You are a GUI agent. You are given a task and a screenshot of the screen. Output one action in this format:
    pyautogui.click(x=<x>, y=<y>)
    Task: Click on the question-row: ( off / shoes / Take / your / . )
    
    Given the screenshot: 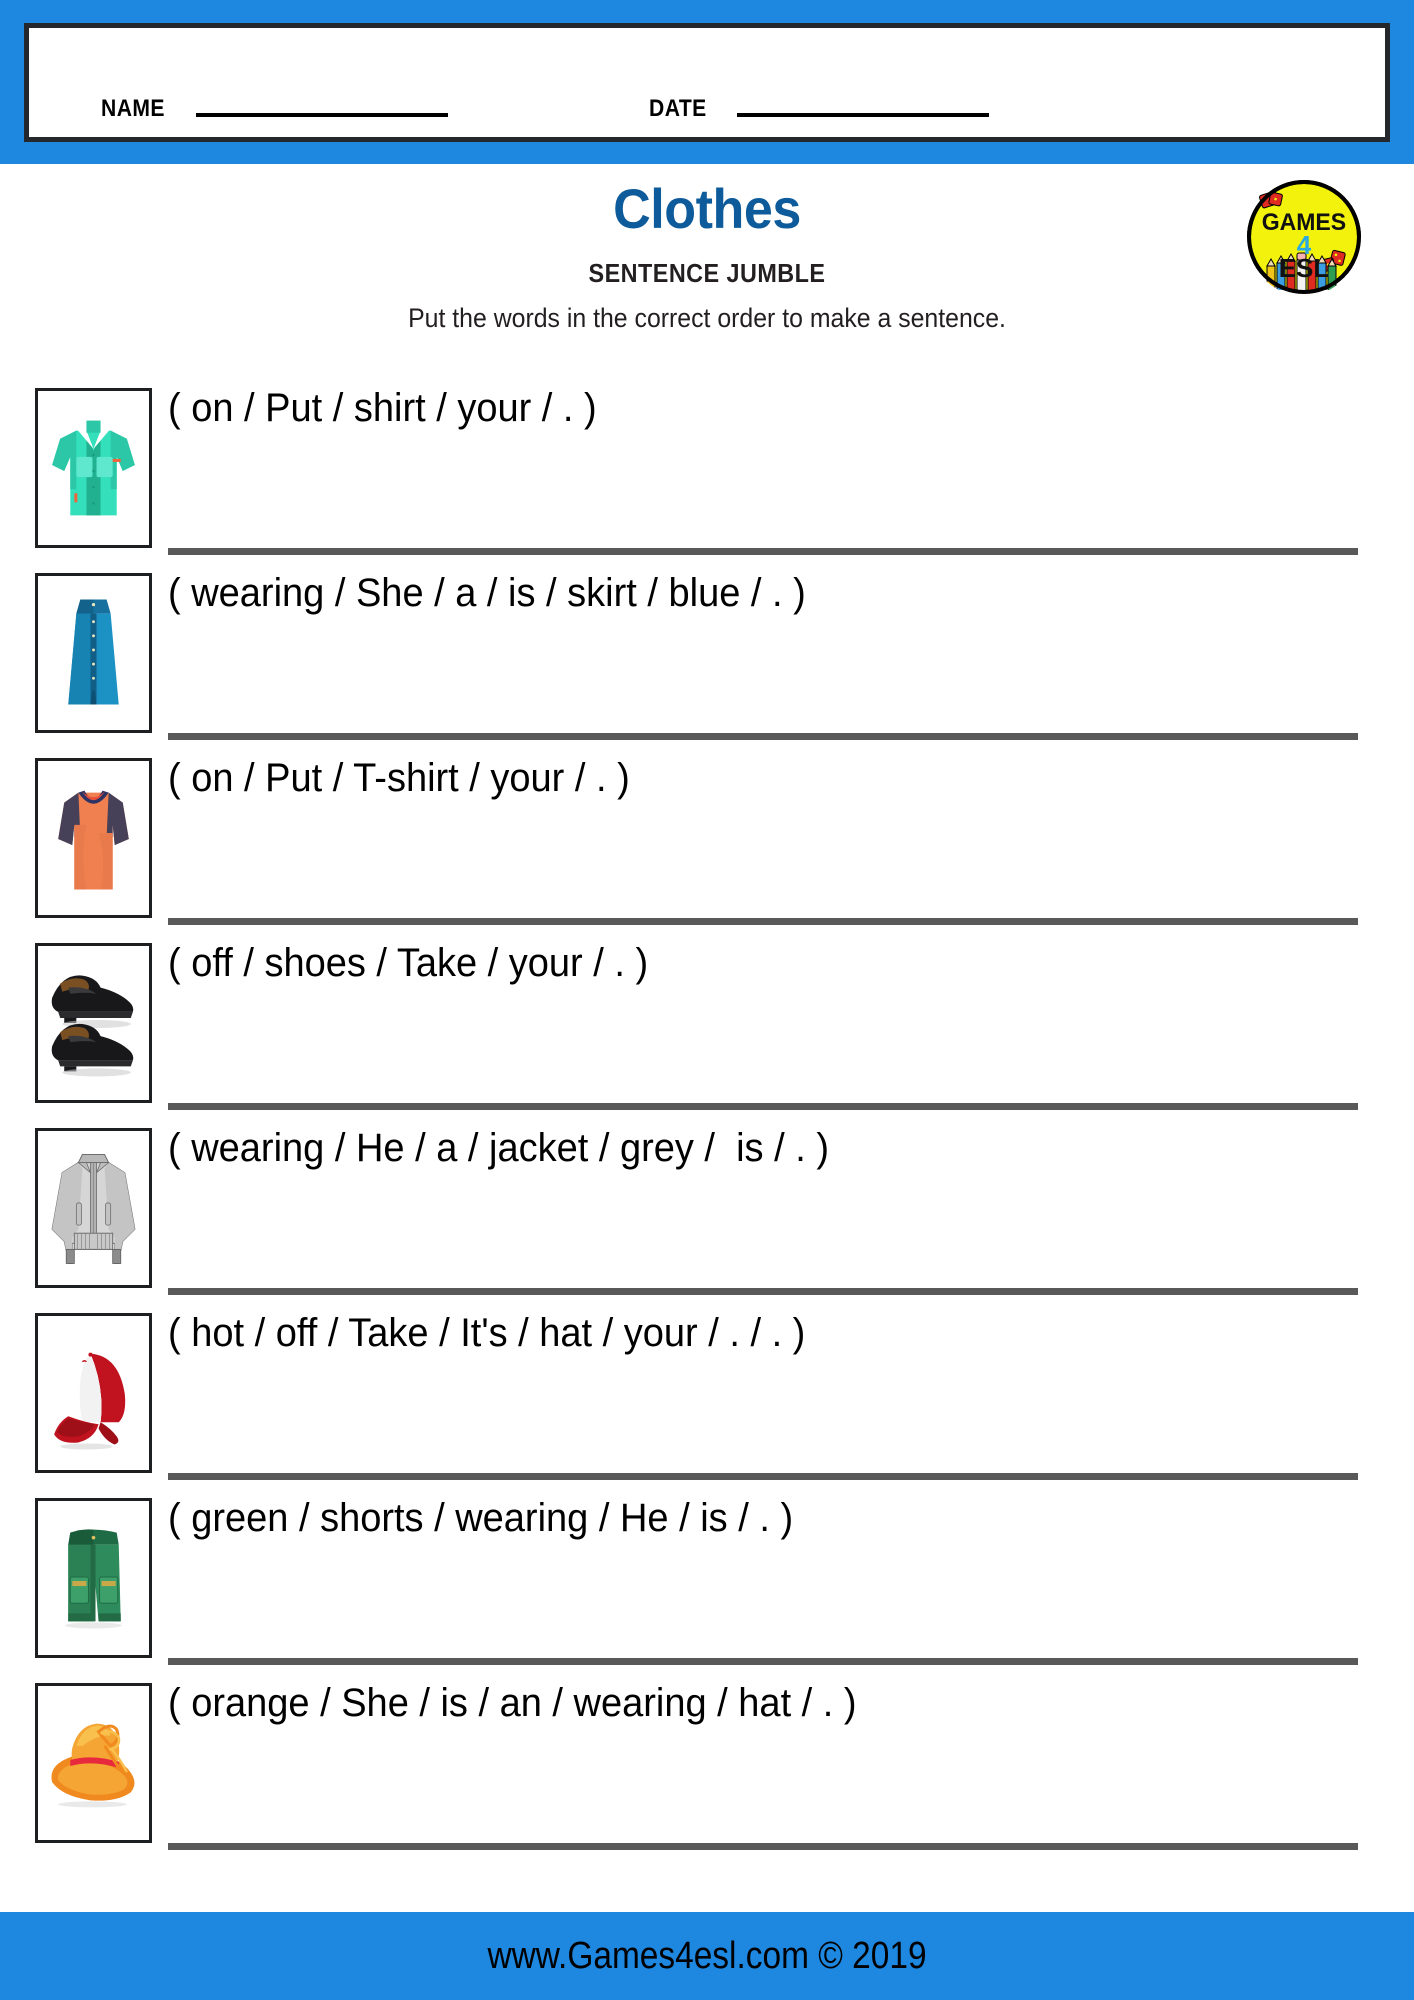 What is the action you would take?
    pyautogui.click(x=707, y=1027)
    